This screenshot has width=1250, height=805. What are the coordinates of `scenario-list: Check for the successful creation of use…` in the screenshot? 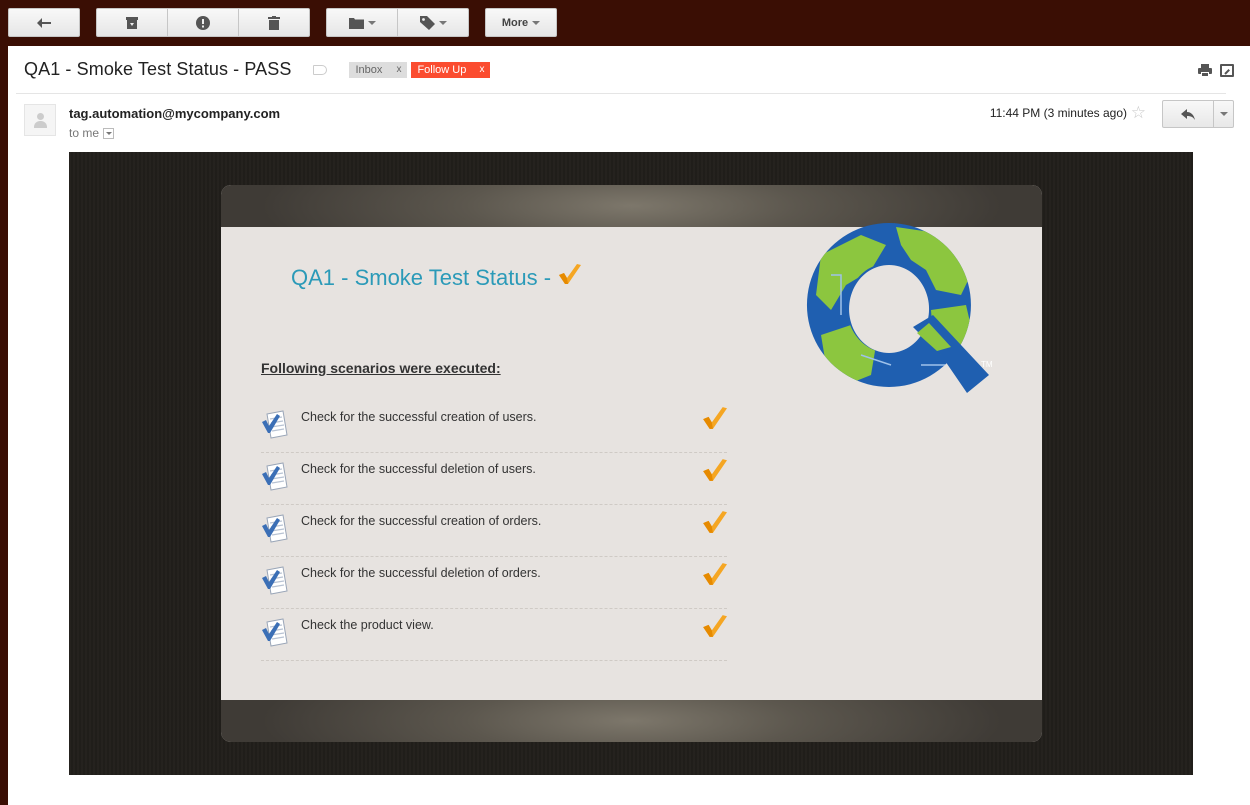 It's located at (494, 531).